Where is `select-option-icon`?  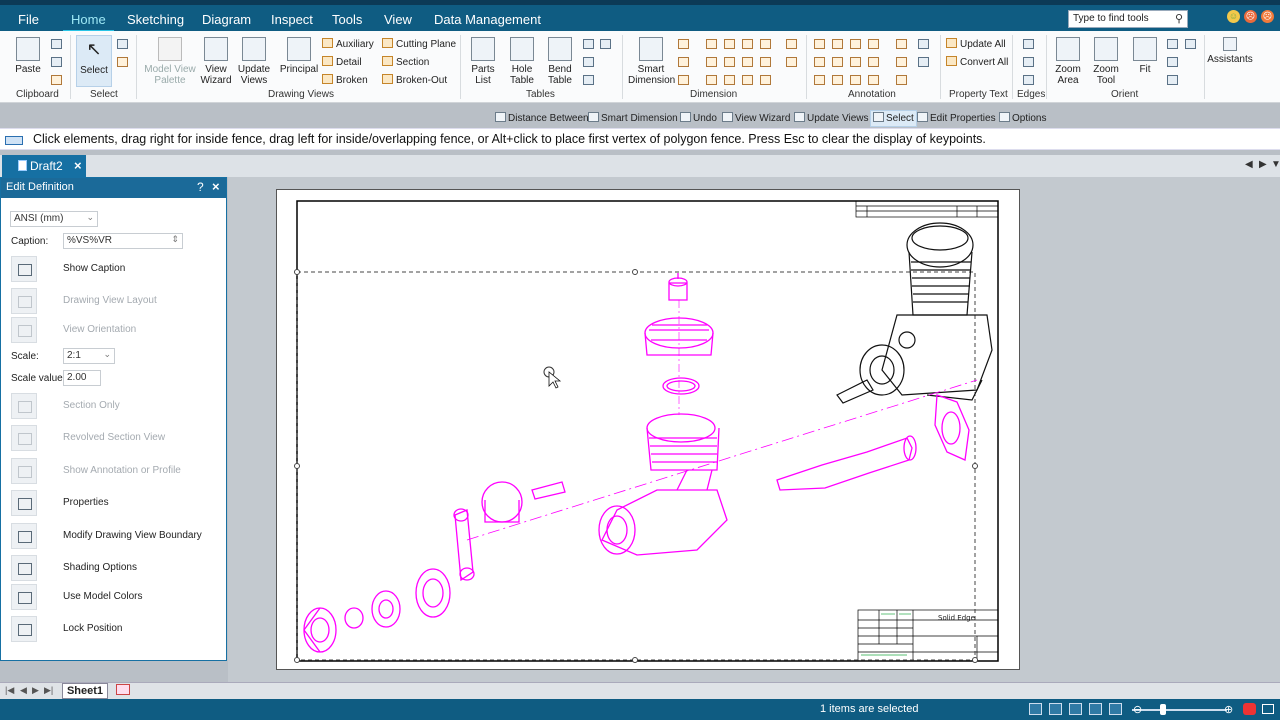
select-option-icon is located at coordinates (122, 44).